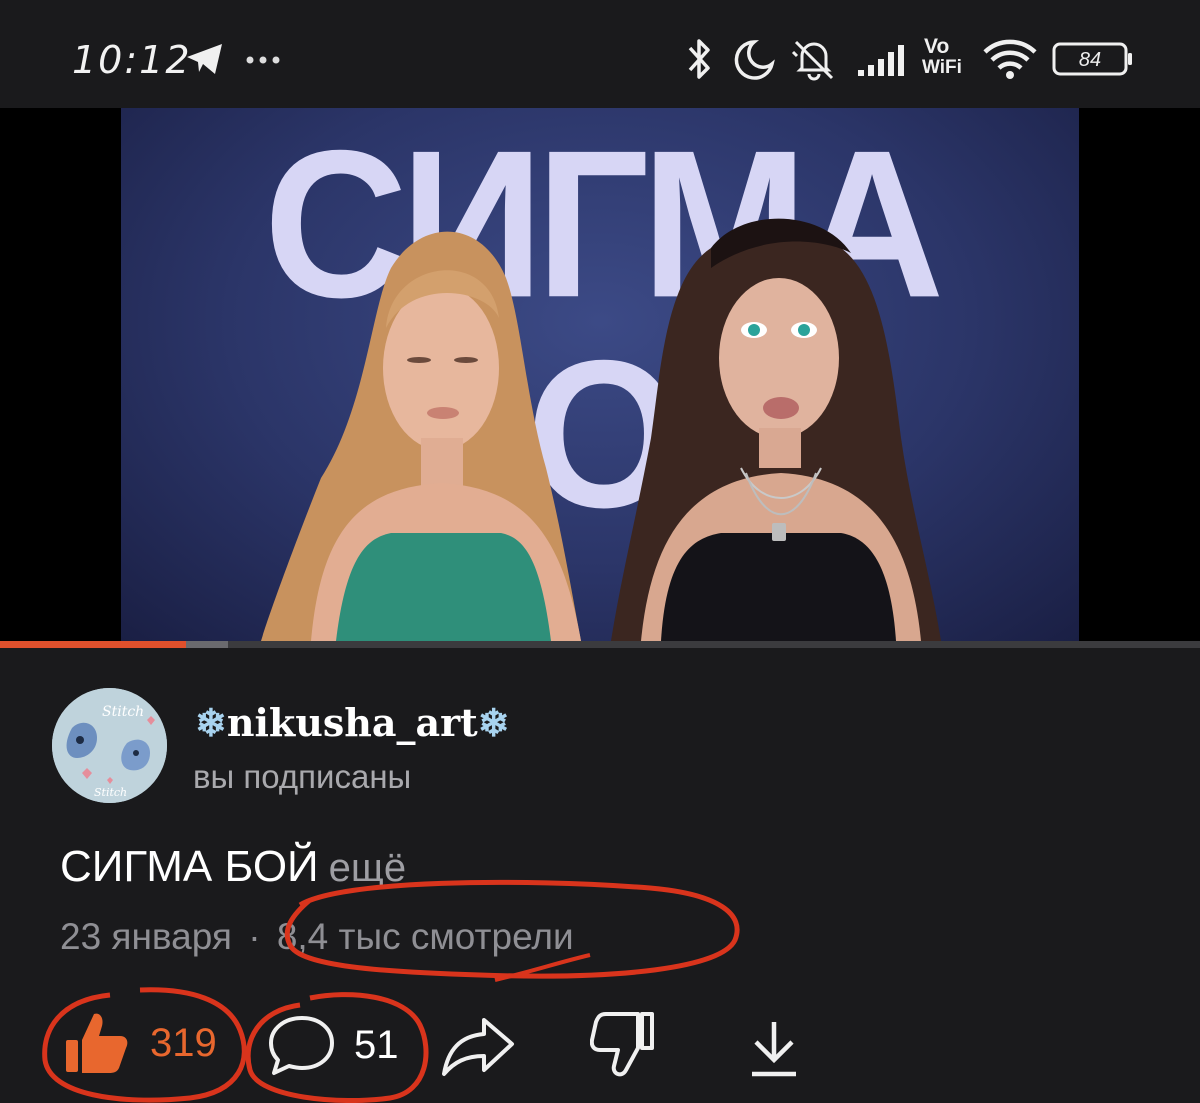 Image resolution: width=1200 pixels, height=1103 pixels. What do you see at coordinates (207, 644) in the screenshot?
I see `progress-buffered` at bounding box center [207, 644].